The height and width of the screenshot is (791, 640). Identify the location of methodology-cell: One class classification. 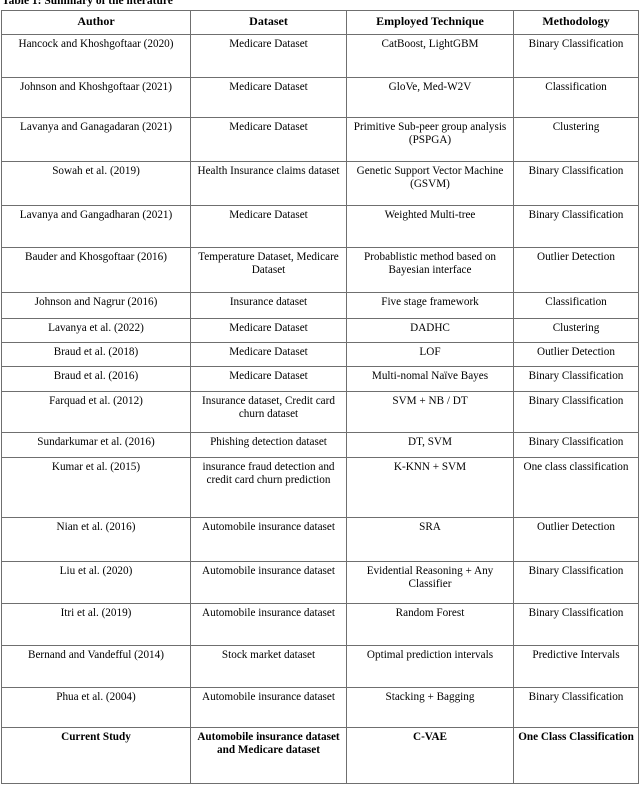
(576, 487).